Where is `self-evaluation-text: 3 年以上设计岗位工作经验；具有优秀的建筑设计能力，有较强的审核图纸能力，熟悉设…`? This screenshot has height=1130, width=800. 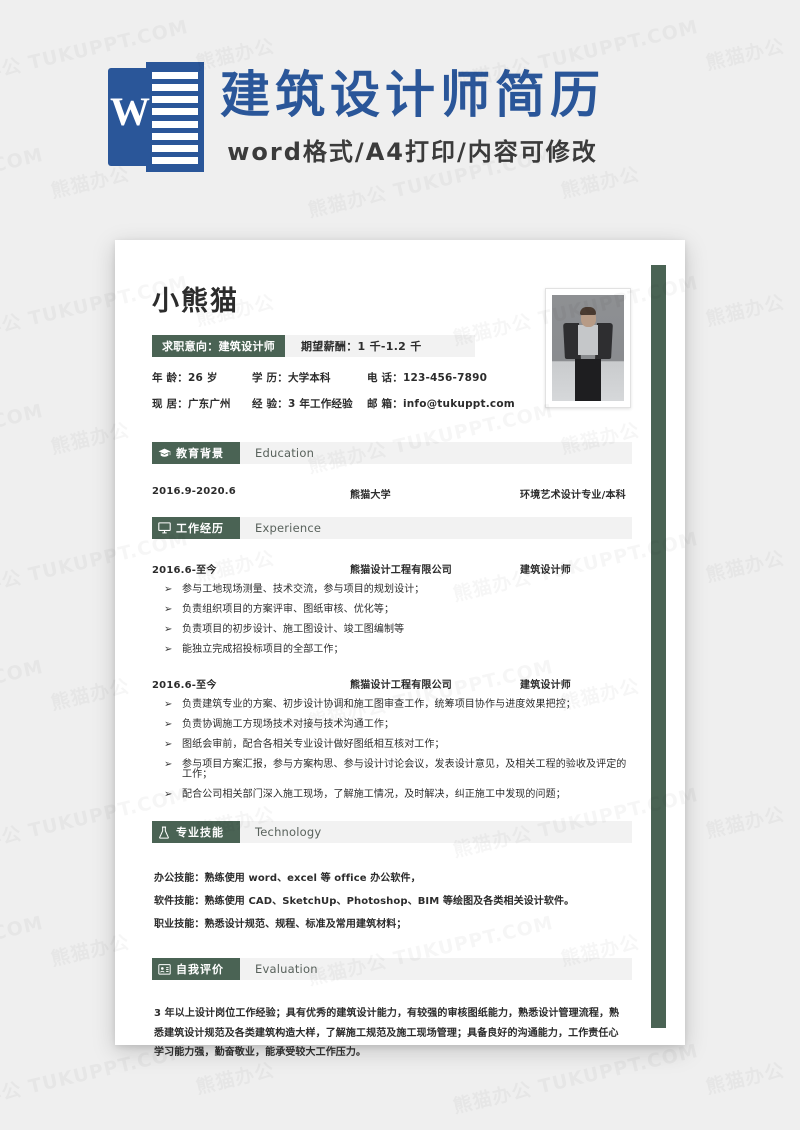
self-evaluation-text: 3 年以上设计岗位工作经验；具有优秀的建筑设计能力，有较强的审核图纸能力，熟悉设… is located at coordinates (387, 1033).